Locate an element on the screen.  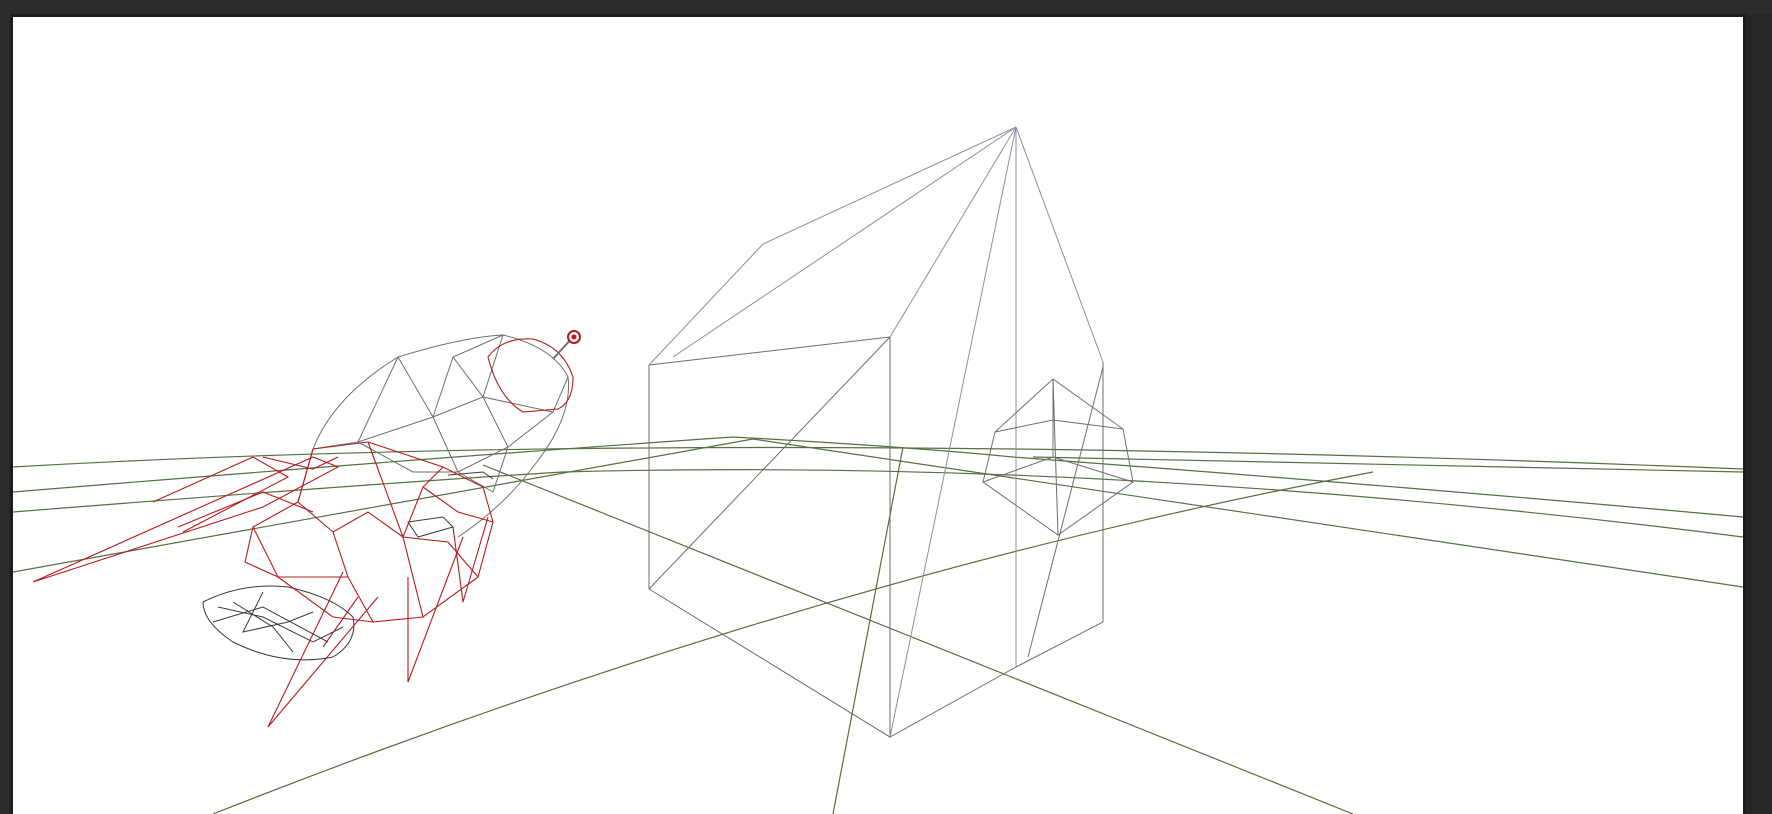
rocket-selected-wireframe is located at coordinates (303, 533).